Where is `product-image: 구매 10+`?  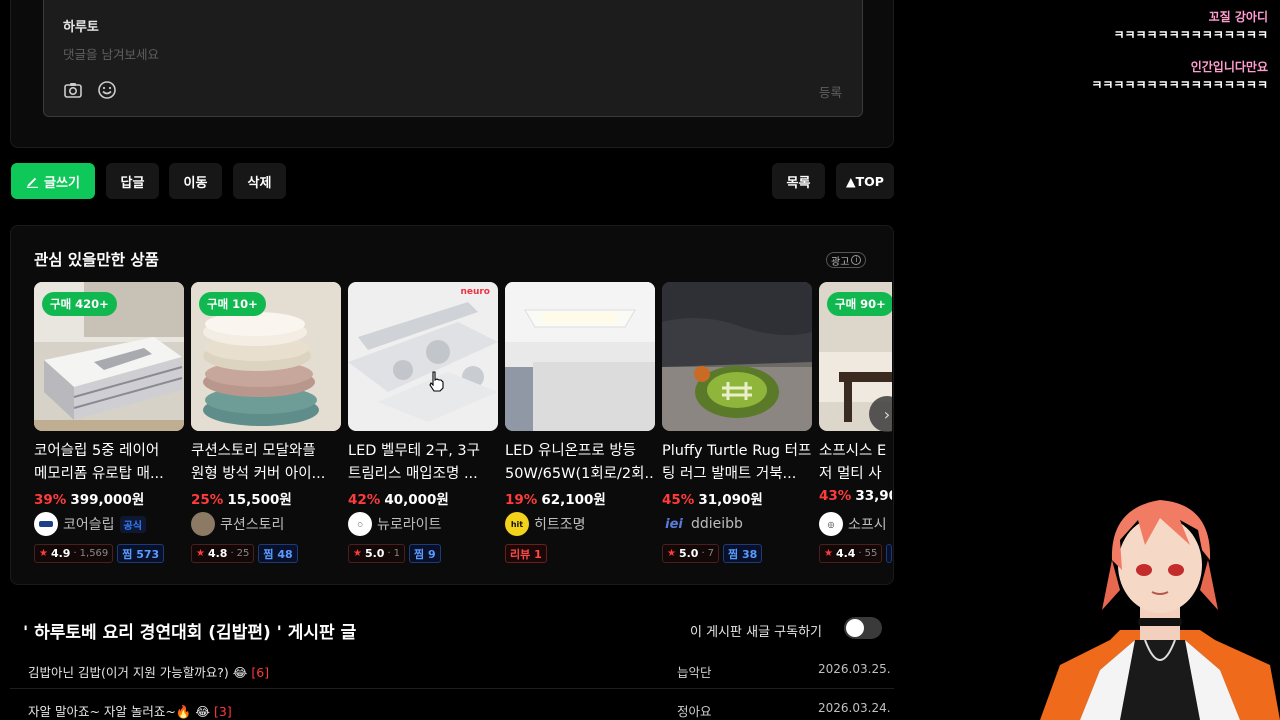 product-image: 구매 10+ is located at coordinates (266, 356).